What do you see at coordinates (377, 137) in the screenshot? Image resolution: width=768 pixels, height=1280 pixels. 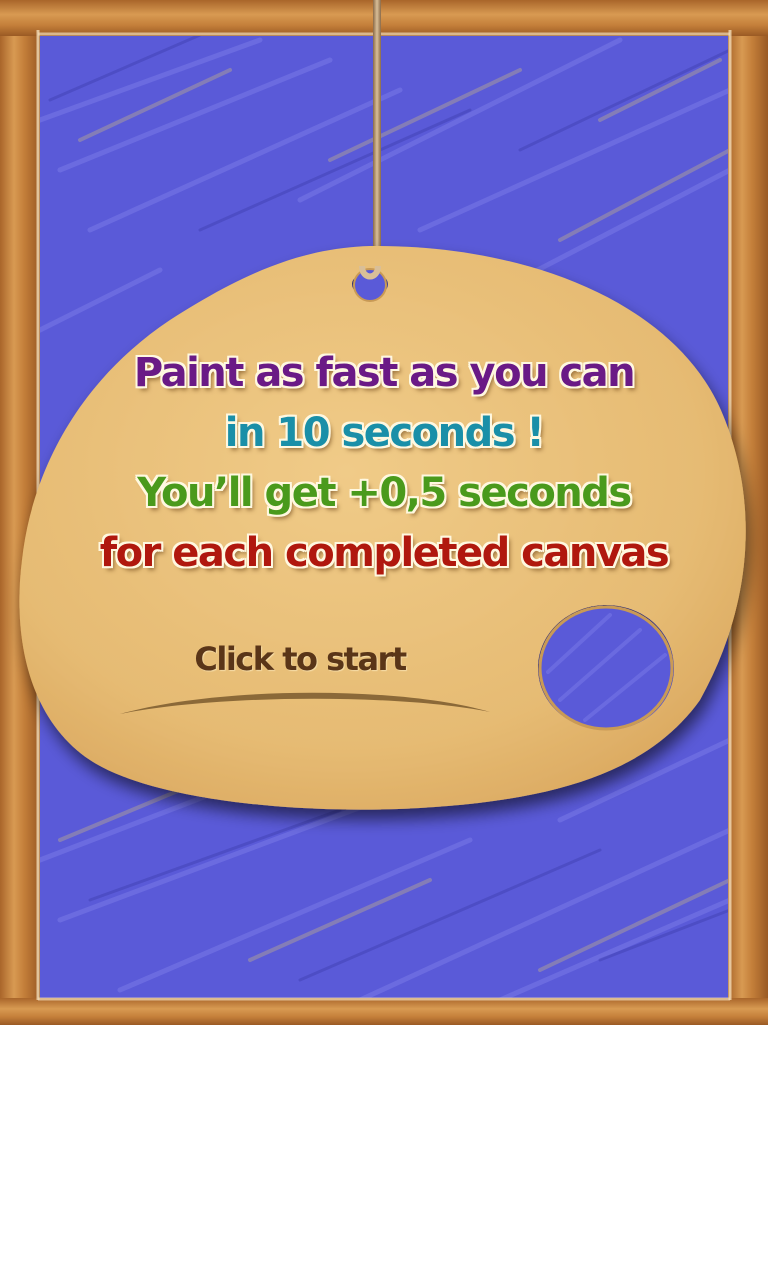 I see `hanging-string` at bounding box center [377, 137].